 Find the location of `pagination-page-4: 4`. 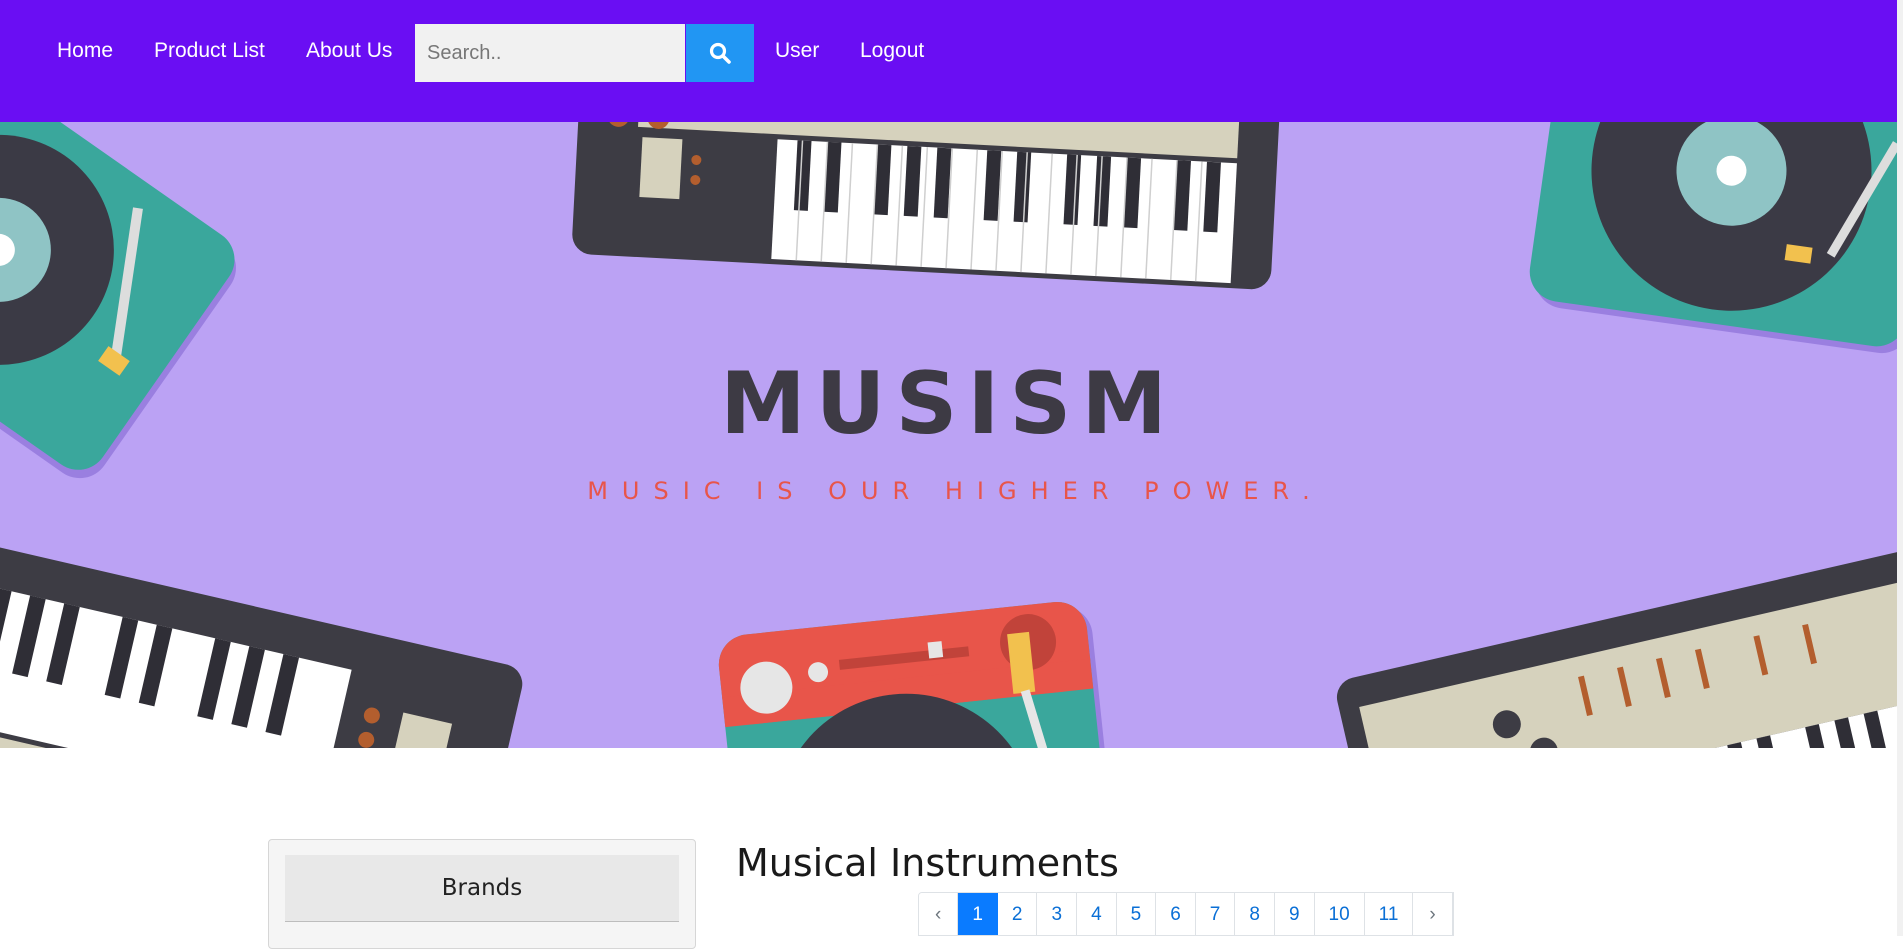

pagination-page-4: 4 is located at coordinates (1097, 914).